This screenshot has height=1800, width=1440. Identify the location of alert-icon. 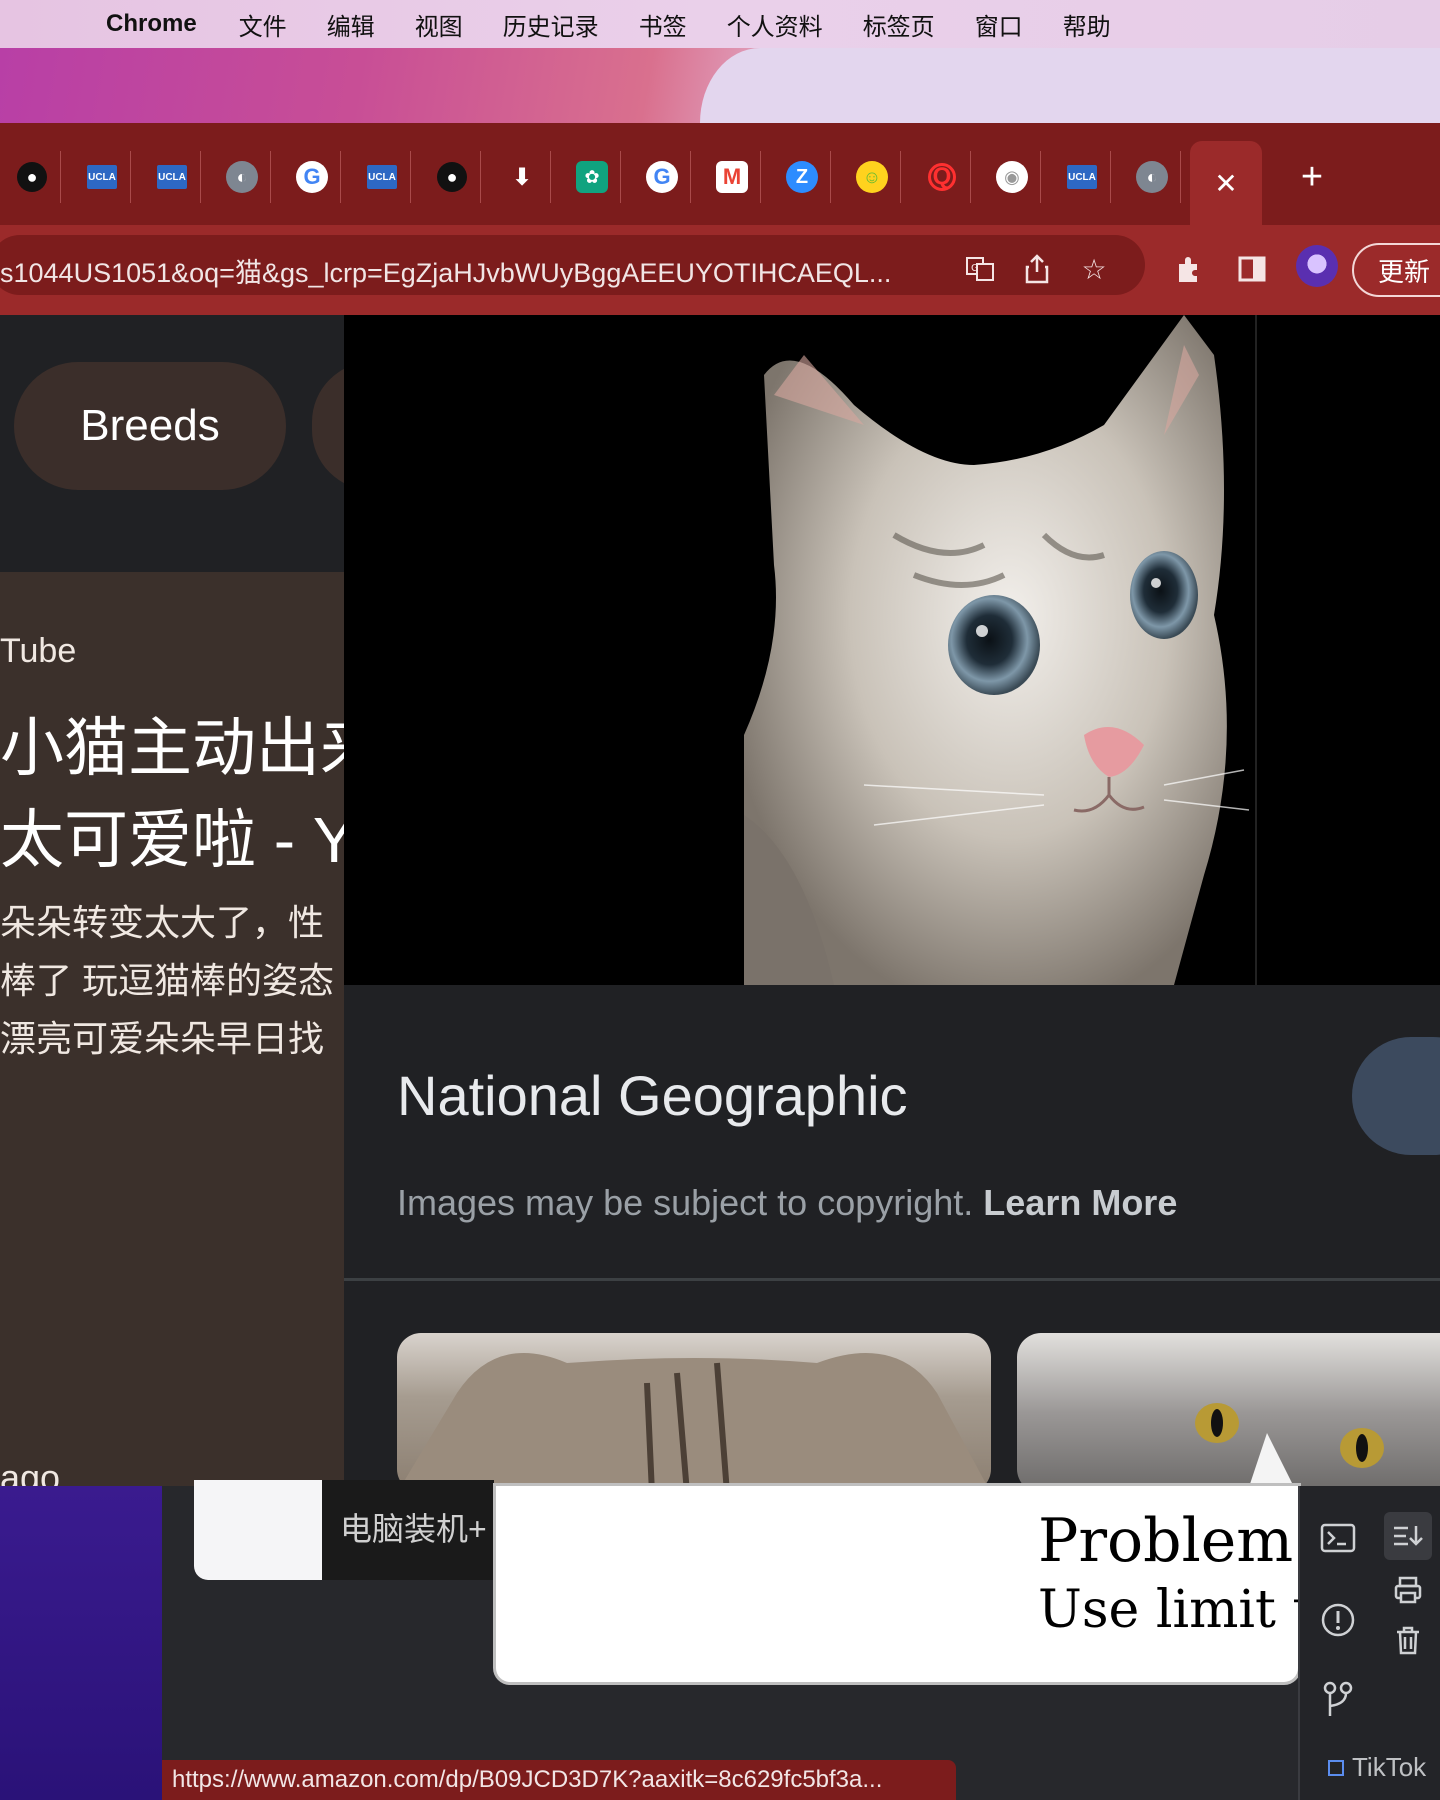
(1338, 1620).